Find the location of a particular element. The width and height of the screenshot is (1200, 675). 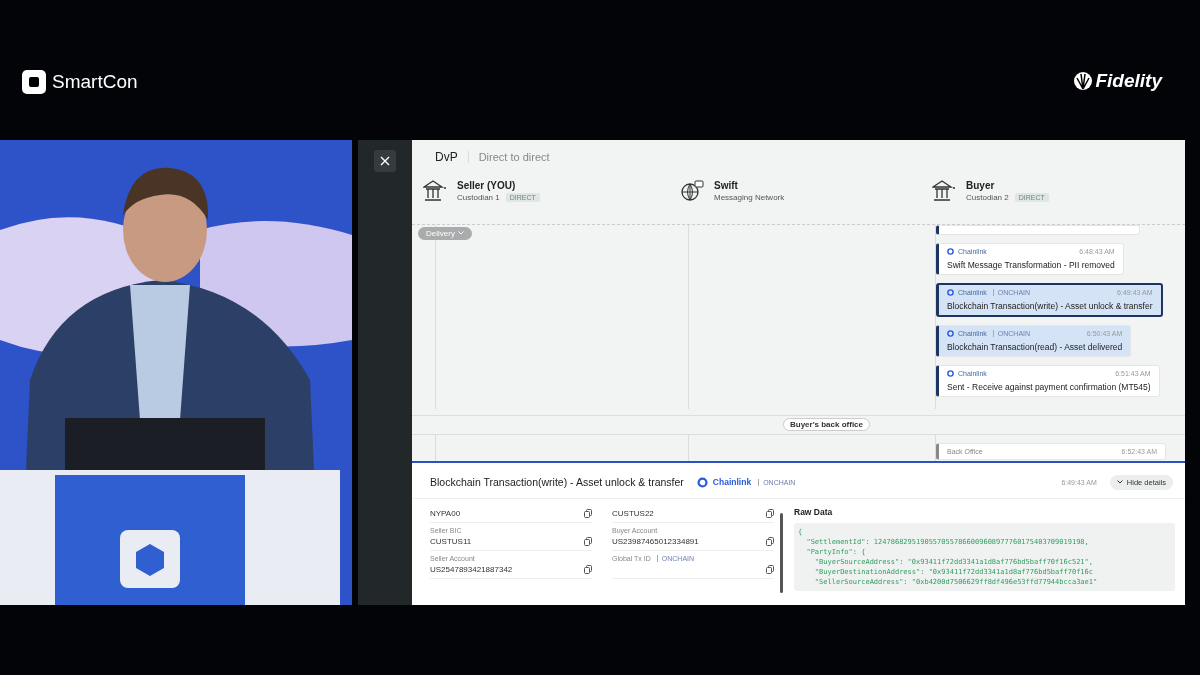

details-title: Blockchain Transaction(write) - Asset unlock & transfer is located at coordinates (557, 482).